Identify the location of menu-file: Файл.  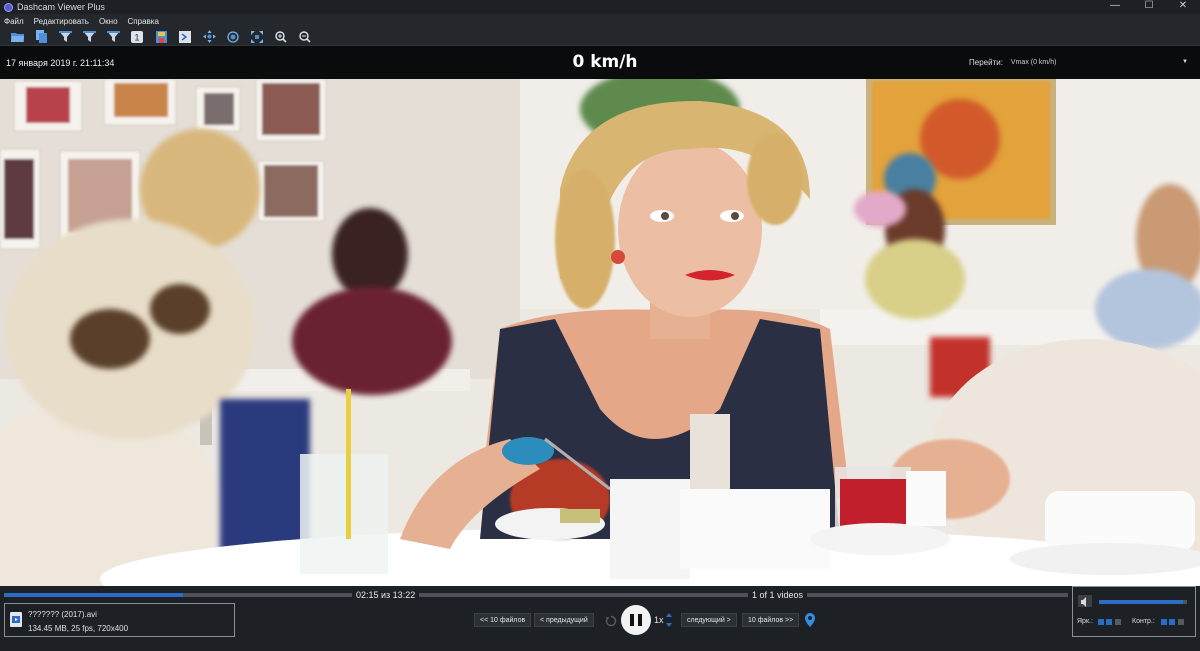
(14, 21).